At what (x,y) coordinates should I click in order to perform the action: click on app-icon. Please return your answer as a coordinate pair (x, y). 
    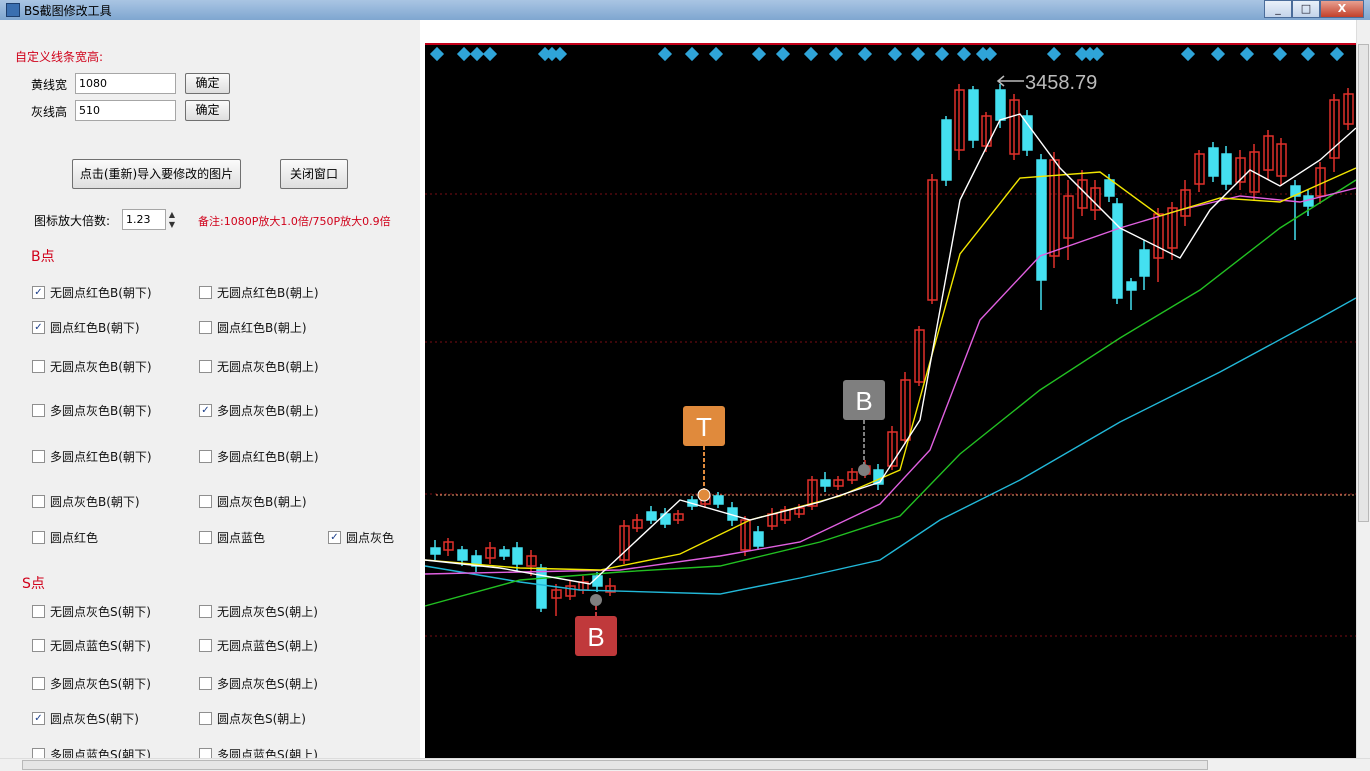
    Looking at the image, I should click on (13, 10).